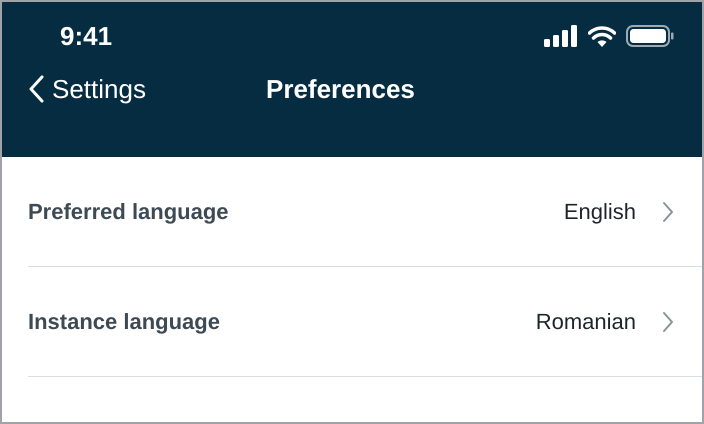  I want to click on back-button: Settings, so click(74, 89).